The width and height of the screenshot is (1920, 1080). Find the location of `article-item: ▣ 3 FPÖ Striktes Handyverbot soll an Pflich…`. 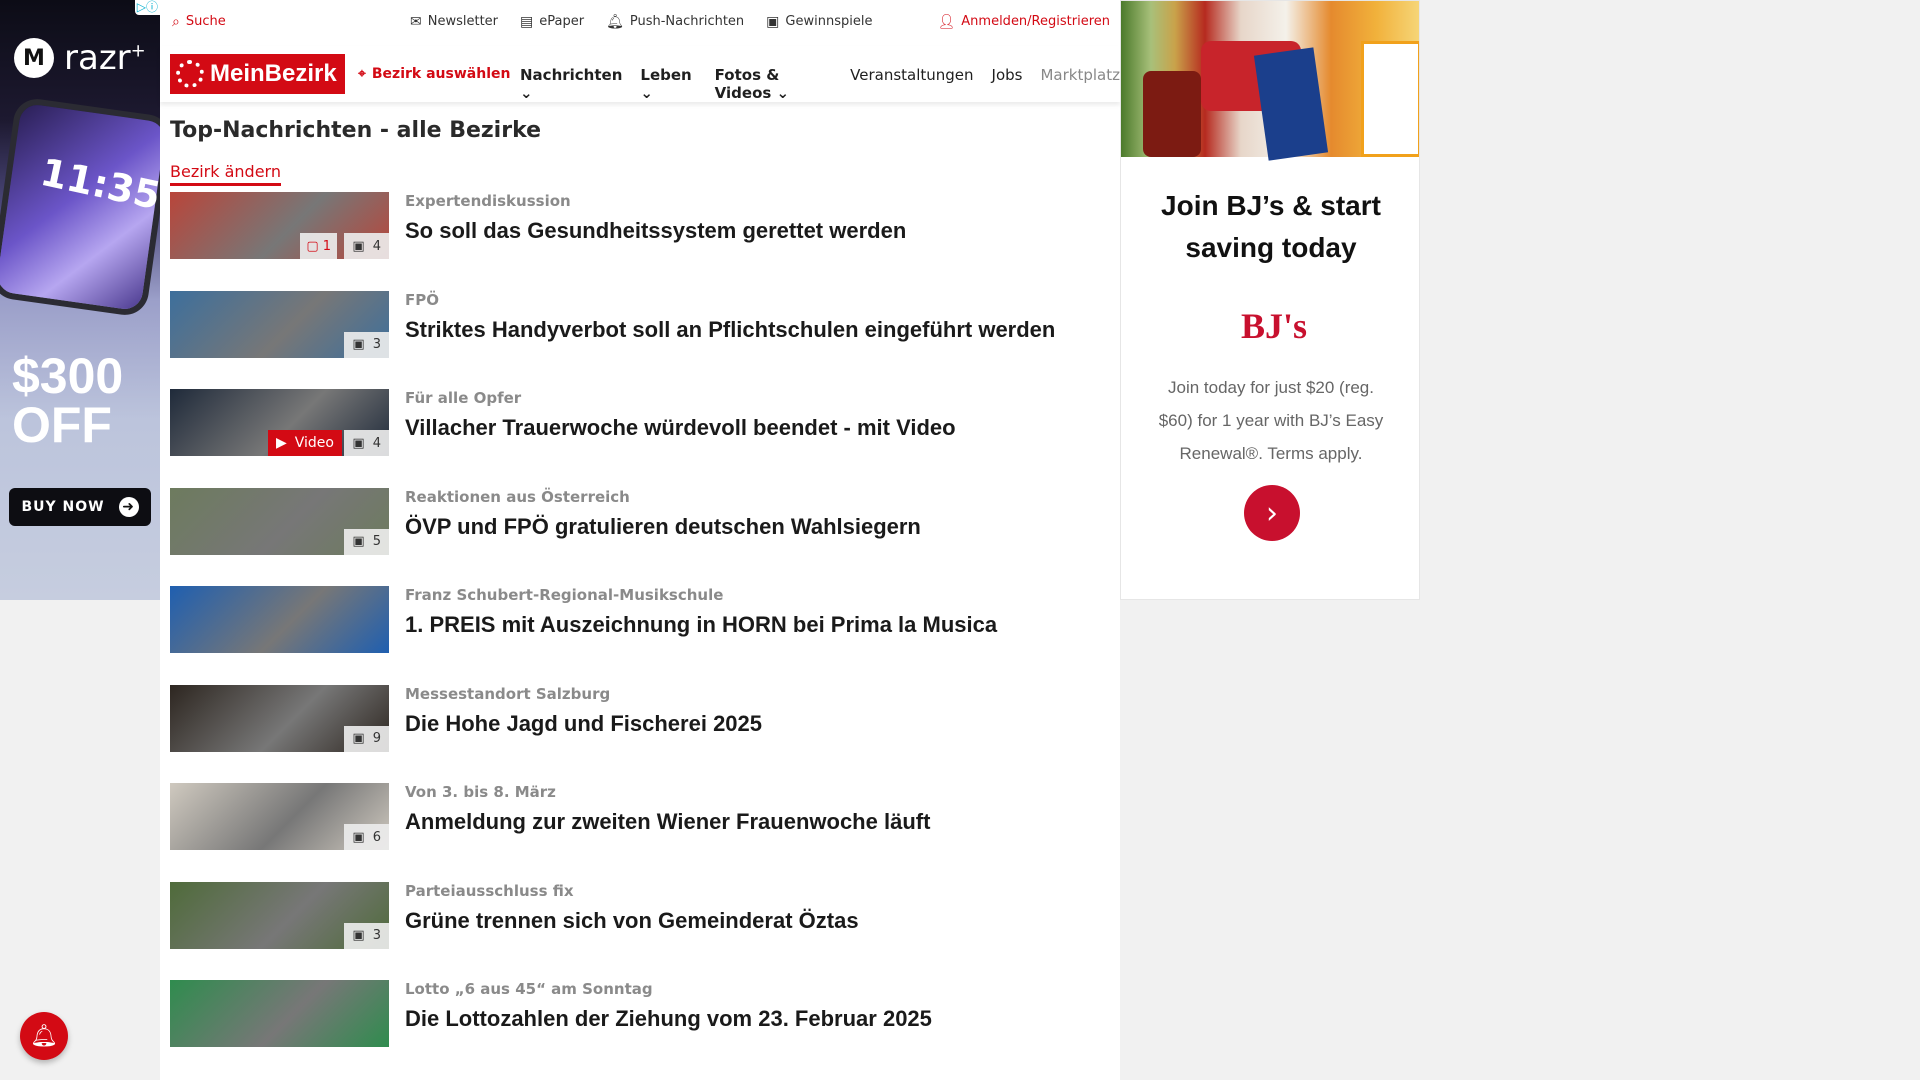

article-item: ▣ 3 FPÖ Striktes Handyverbot soll an Pflich… is located at coordinates (640, 340).